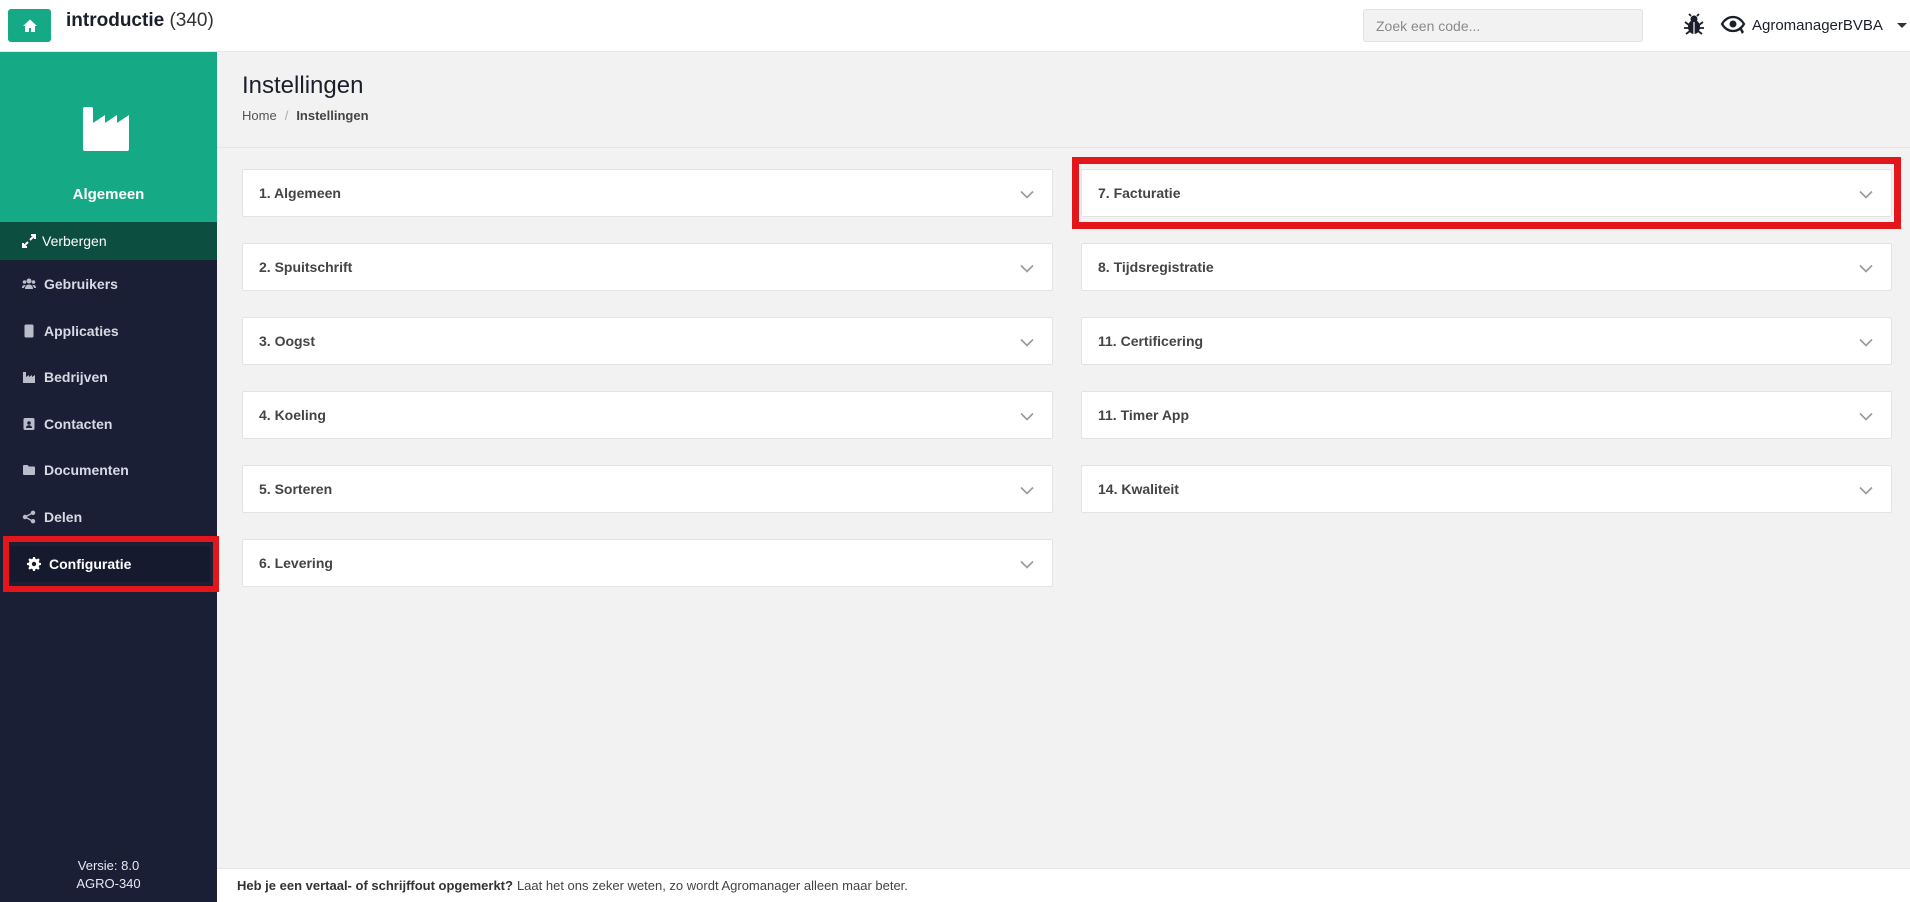  I want to click on panel-levering: 6. Levering, so click(647, 563).